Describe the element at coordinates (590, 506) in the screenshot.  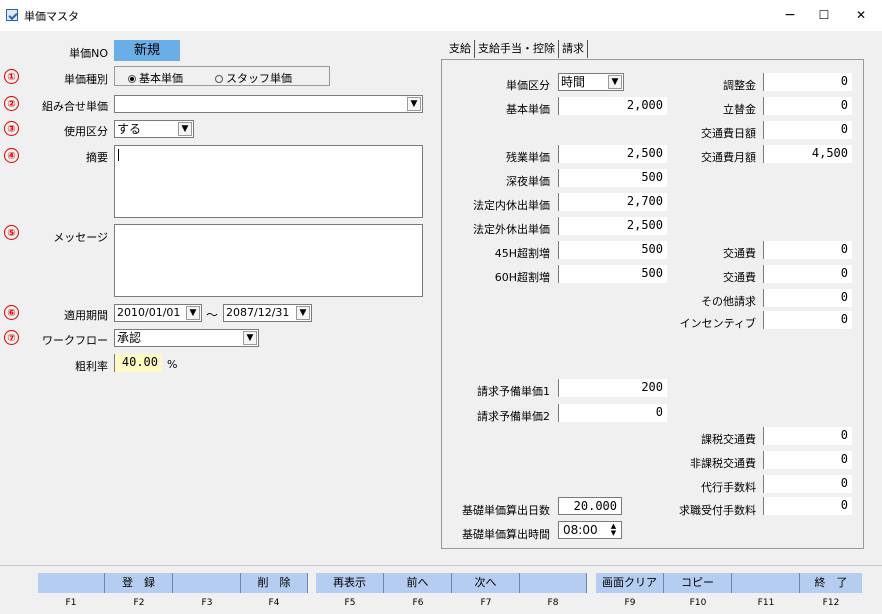
I see `days-input: 20.000` at that location.